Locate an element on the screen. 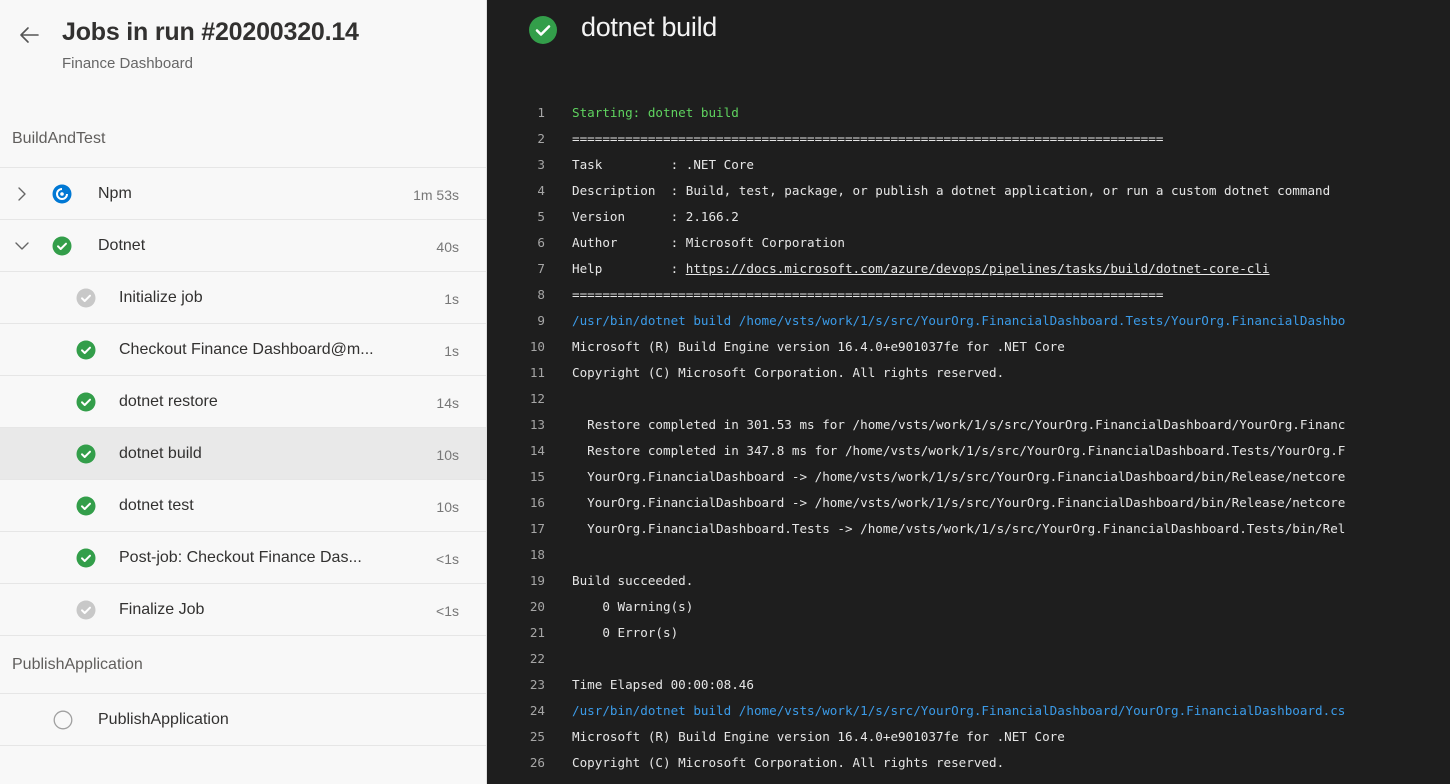 The width and height of the screenshot is (1450, 784). log-line: 18 is located at coordinates (969, 555).